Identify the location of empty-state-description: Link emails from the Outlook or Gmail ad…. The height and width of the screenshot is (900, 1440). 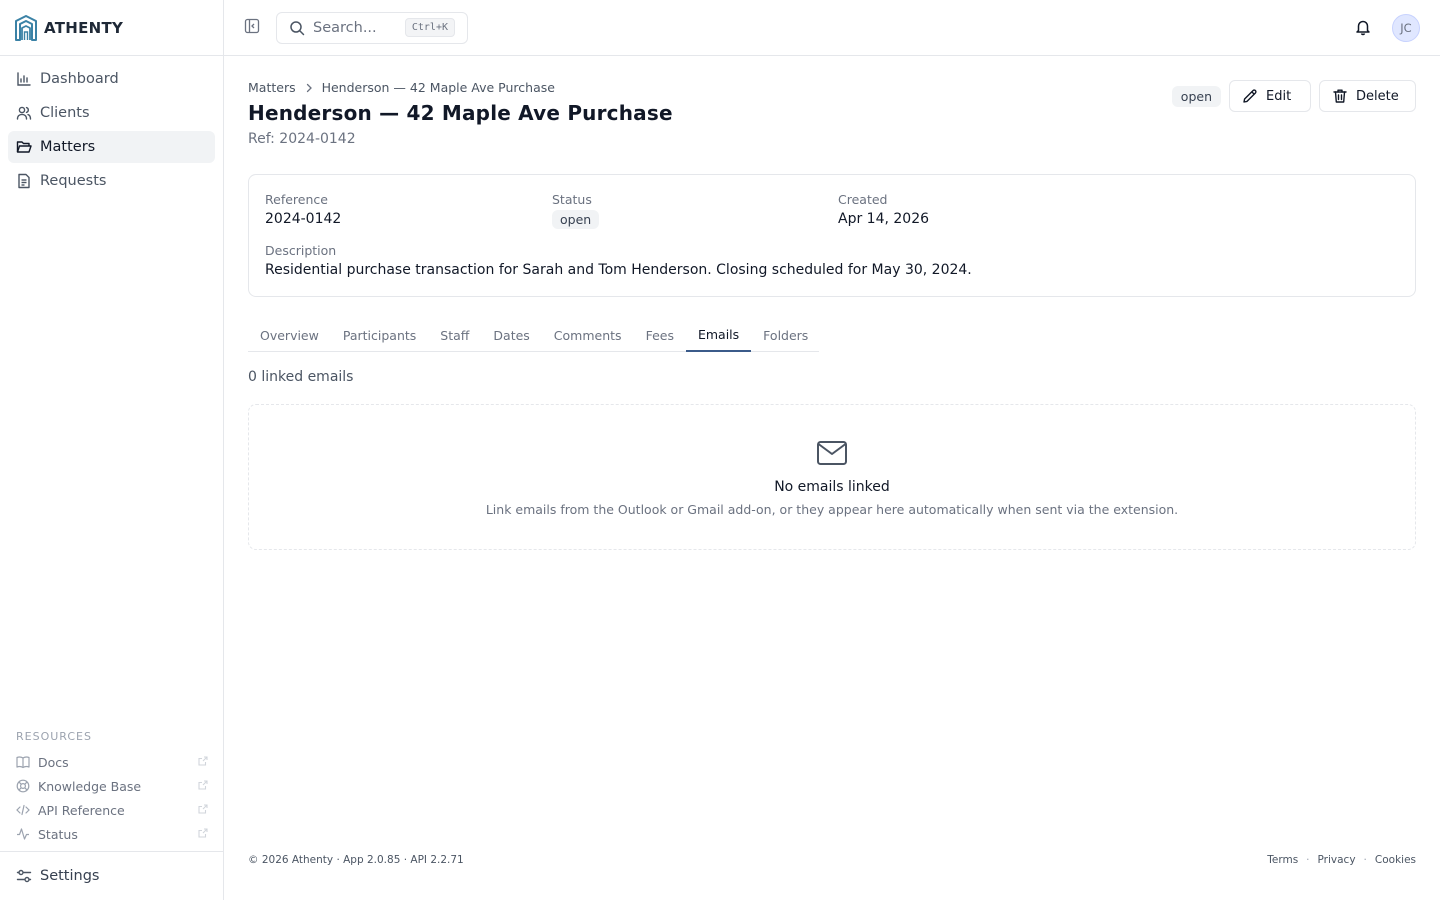
(832, 509).